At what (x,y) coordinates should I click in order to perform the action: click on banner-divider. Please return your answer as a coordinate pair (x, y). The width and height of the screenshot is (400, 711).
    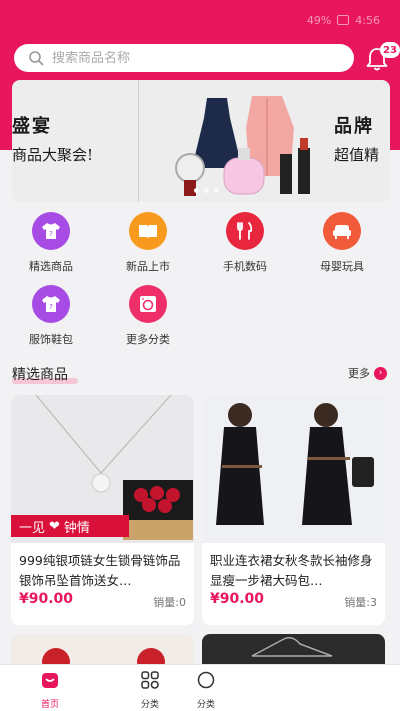
    Looking at the image, I should click on (138, 141).